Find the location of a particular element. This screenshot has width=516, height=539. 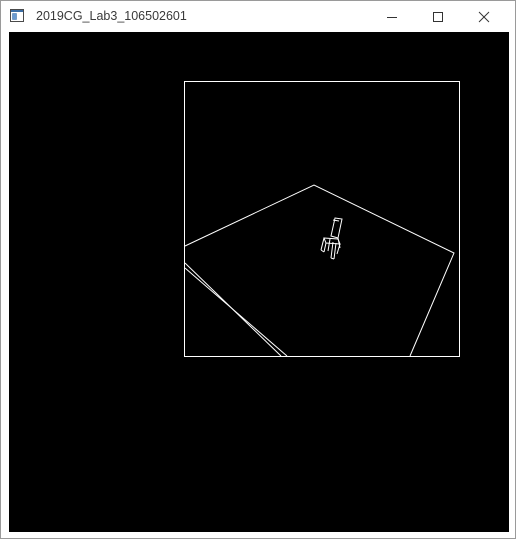

close-icon is located at coordinates (484, 16).